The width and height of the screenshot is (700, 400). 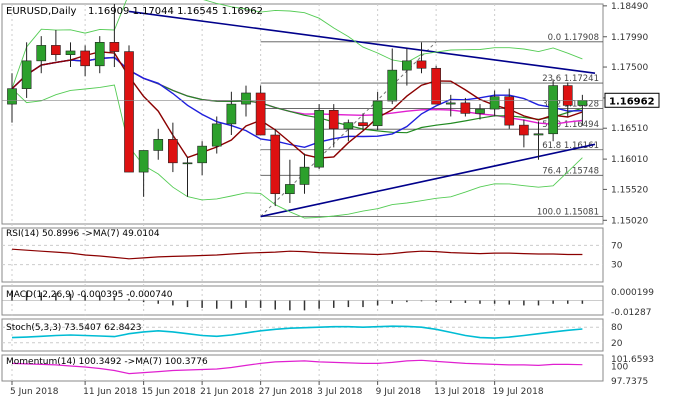 I want to click on indicator-axis-label: 20, so click(x=617, y=344).